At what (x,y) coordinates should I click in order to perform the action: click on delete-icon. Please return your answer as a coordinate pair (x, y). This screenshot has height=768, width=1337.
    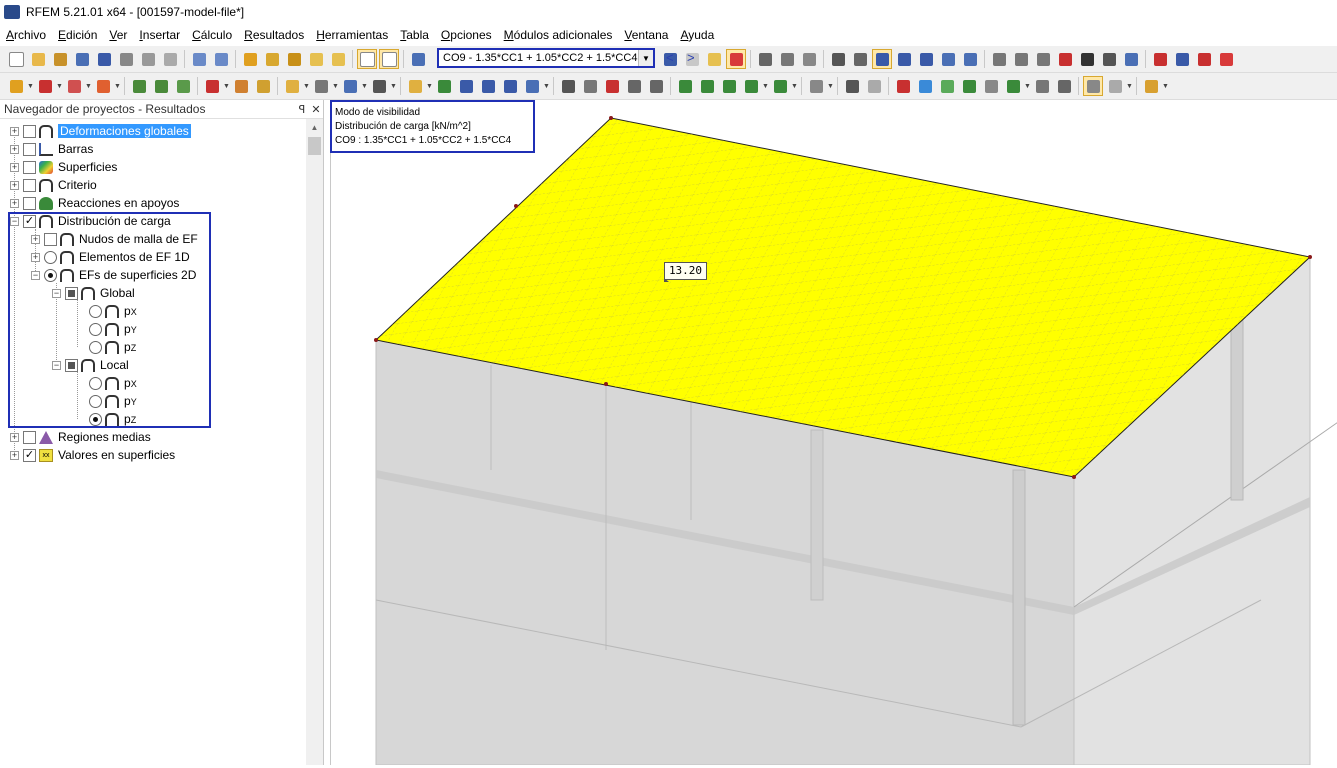
    Looking at the image, I should click on (1065, 59).